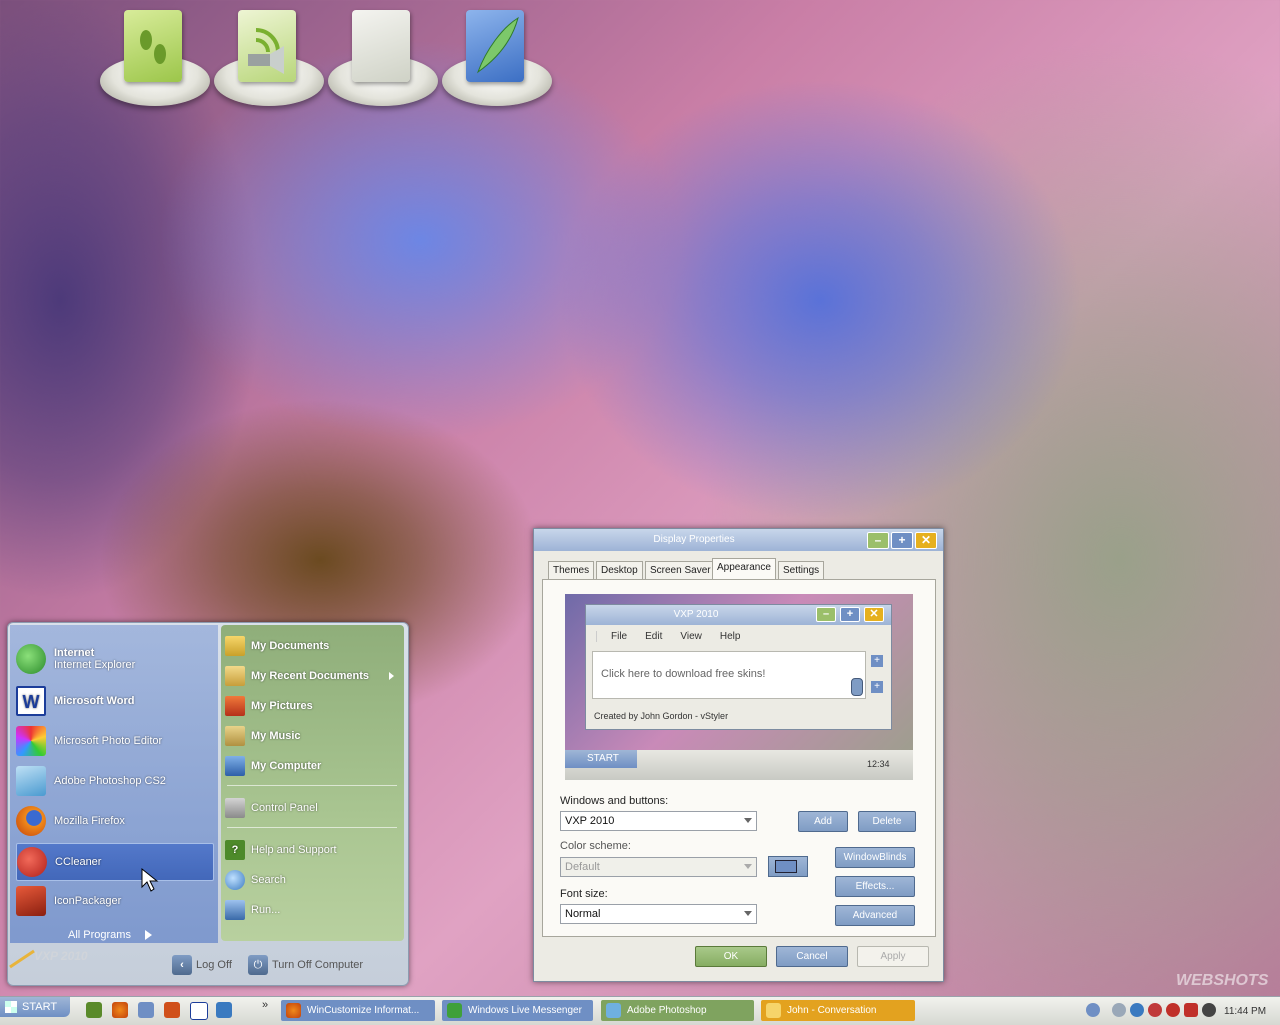 This screenshot has height=1025, width=1280. Describe the element at coordinates (235, 706) in the screenshot. I see `pictures-icon` at that location.